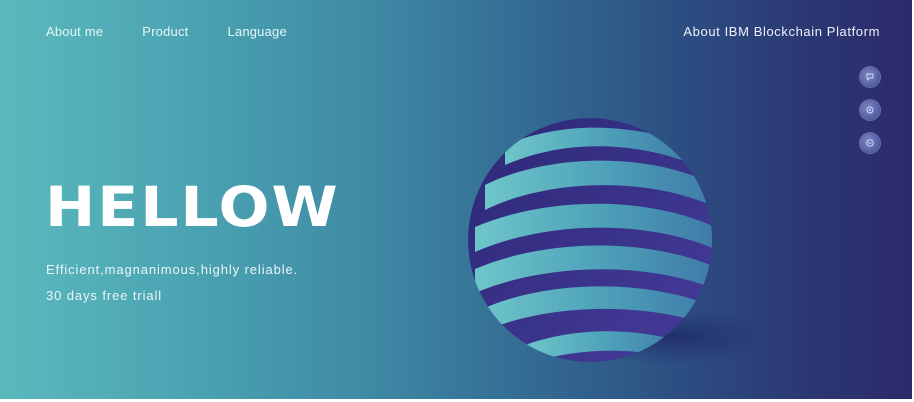 Image resolution: width=914 pixels, height=402 pixels. Describe the element at coordinates (172, 269) in the screenshot. I see `hero-tagline: Efficient,magnanimous,highly reliable.` at that location.